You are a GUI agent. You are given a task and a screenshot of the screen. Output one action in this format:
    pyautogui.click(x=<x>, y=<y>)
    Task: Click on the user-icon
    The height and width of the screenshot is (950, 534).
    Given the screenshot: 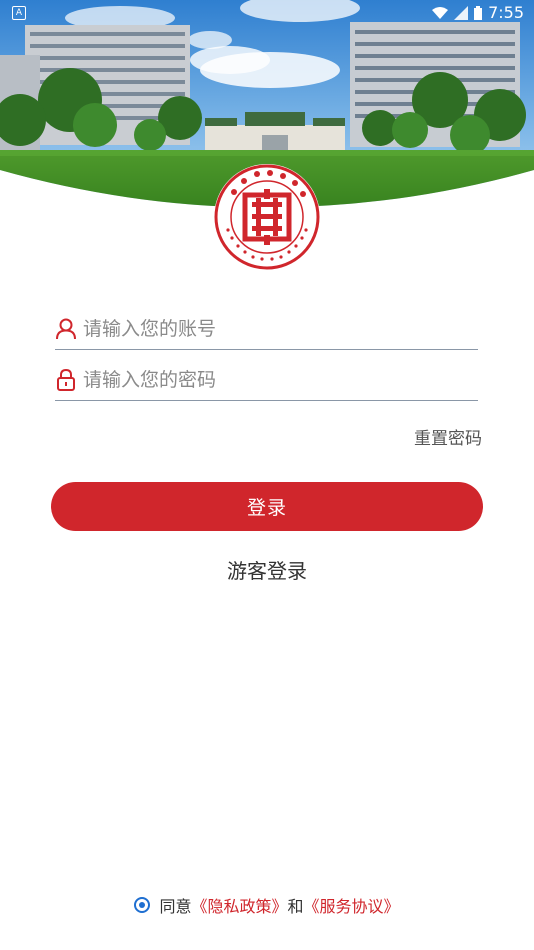 What is the action you would take?
    pyautogui.click(x=66, y=329)
    